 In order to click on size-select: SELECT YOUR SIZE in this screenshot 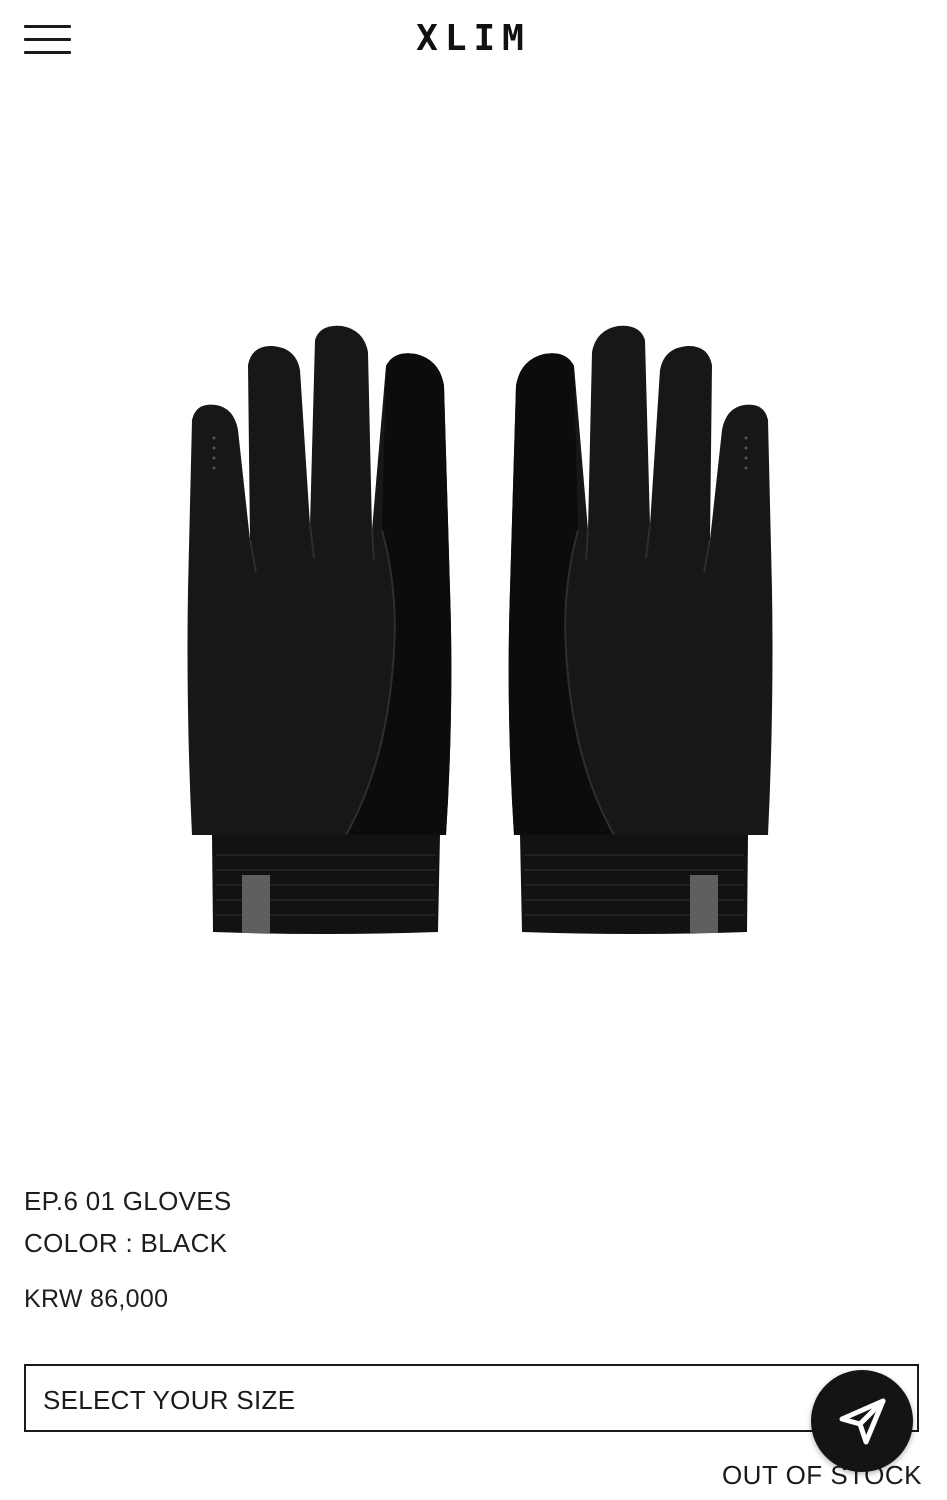, I will do `click(471, 1398)`.